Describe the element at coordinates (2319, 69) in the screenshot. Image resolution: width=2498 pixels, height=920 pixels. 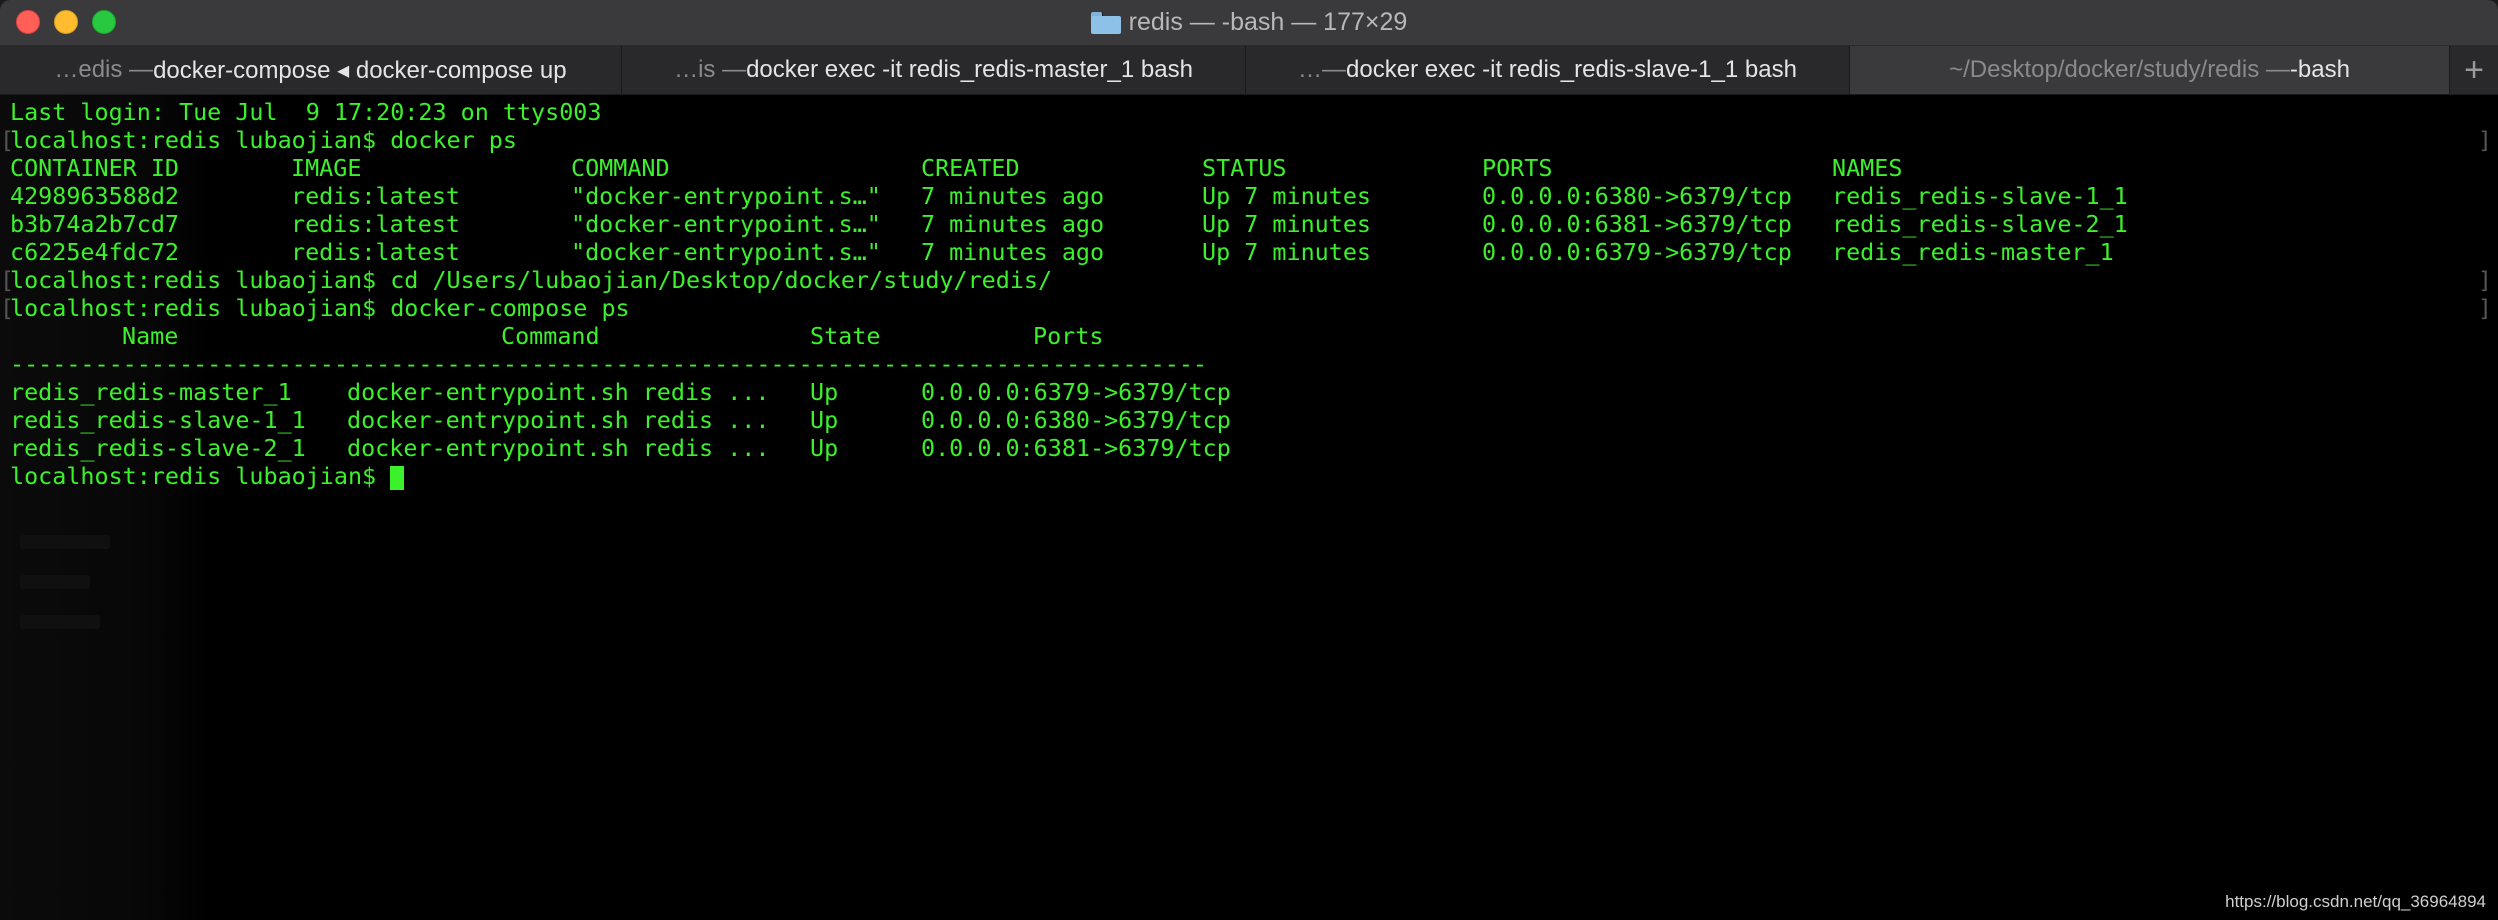
I see `tab-label: -bash` at that location.